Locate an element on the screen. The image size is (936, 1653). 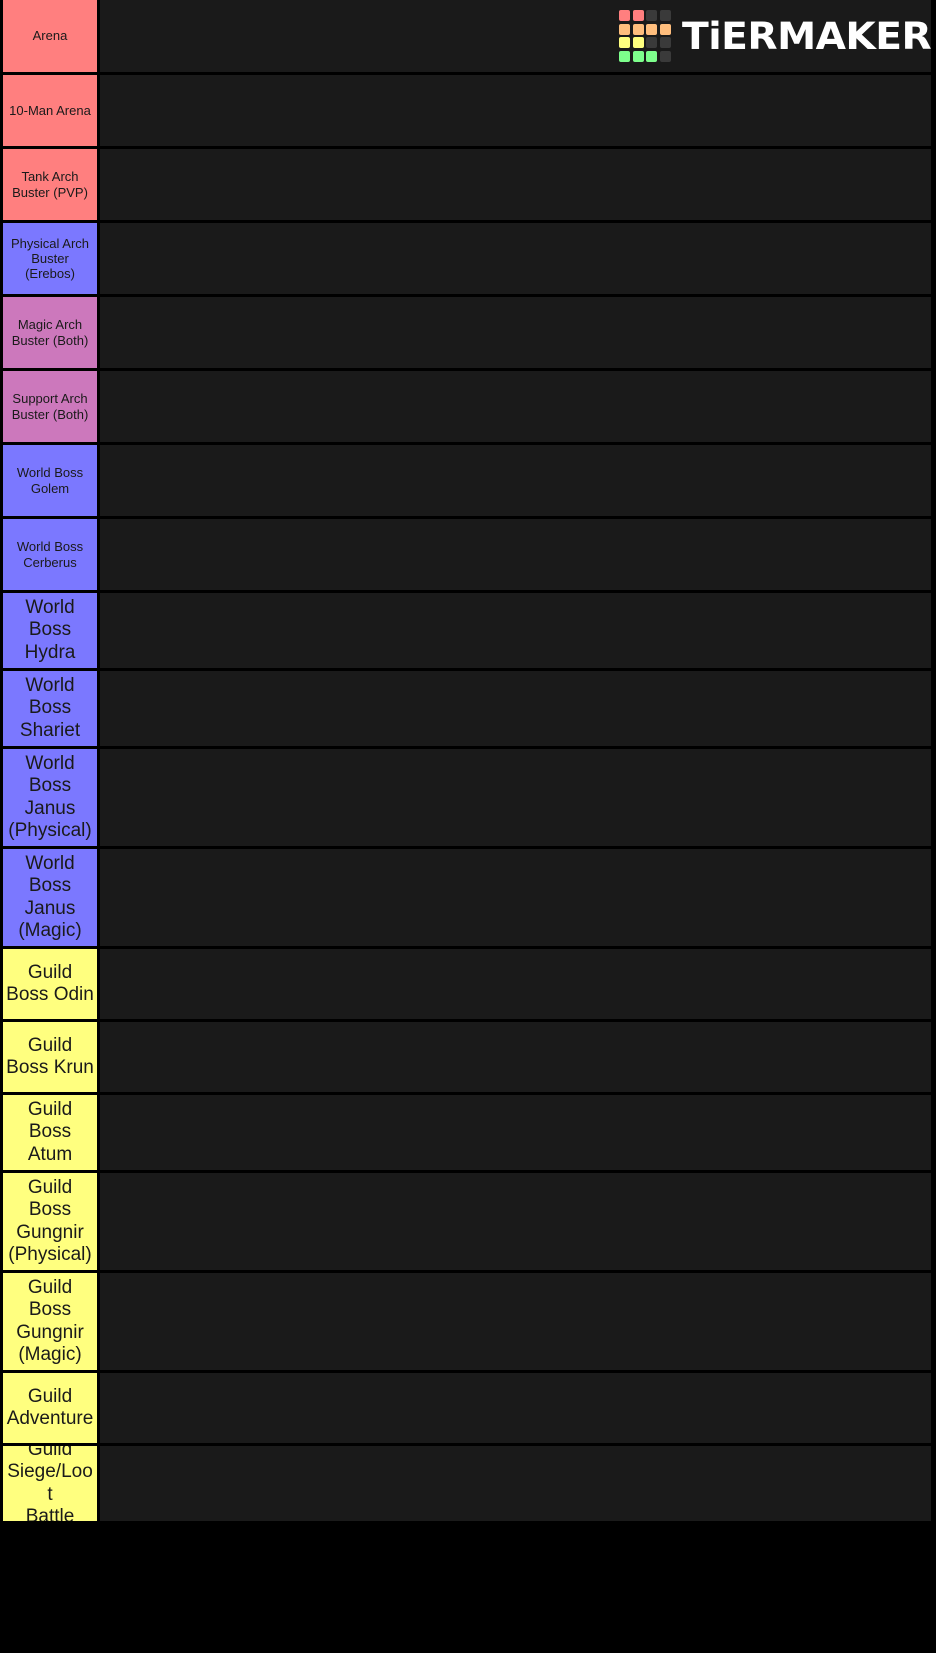
tier-row: Guild Adventure is located at coordinates (468, 1409).